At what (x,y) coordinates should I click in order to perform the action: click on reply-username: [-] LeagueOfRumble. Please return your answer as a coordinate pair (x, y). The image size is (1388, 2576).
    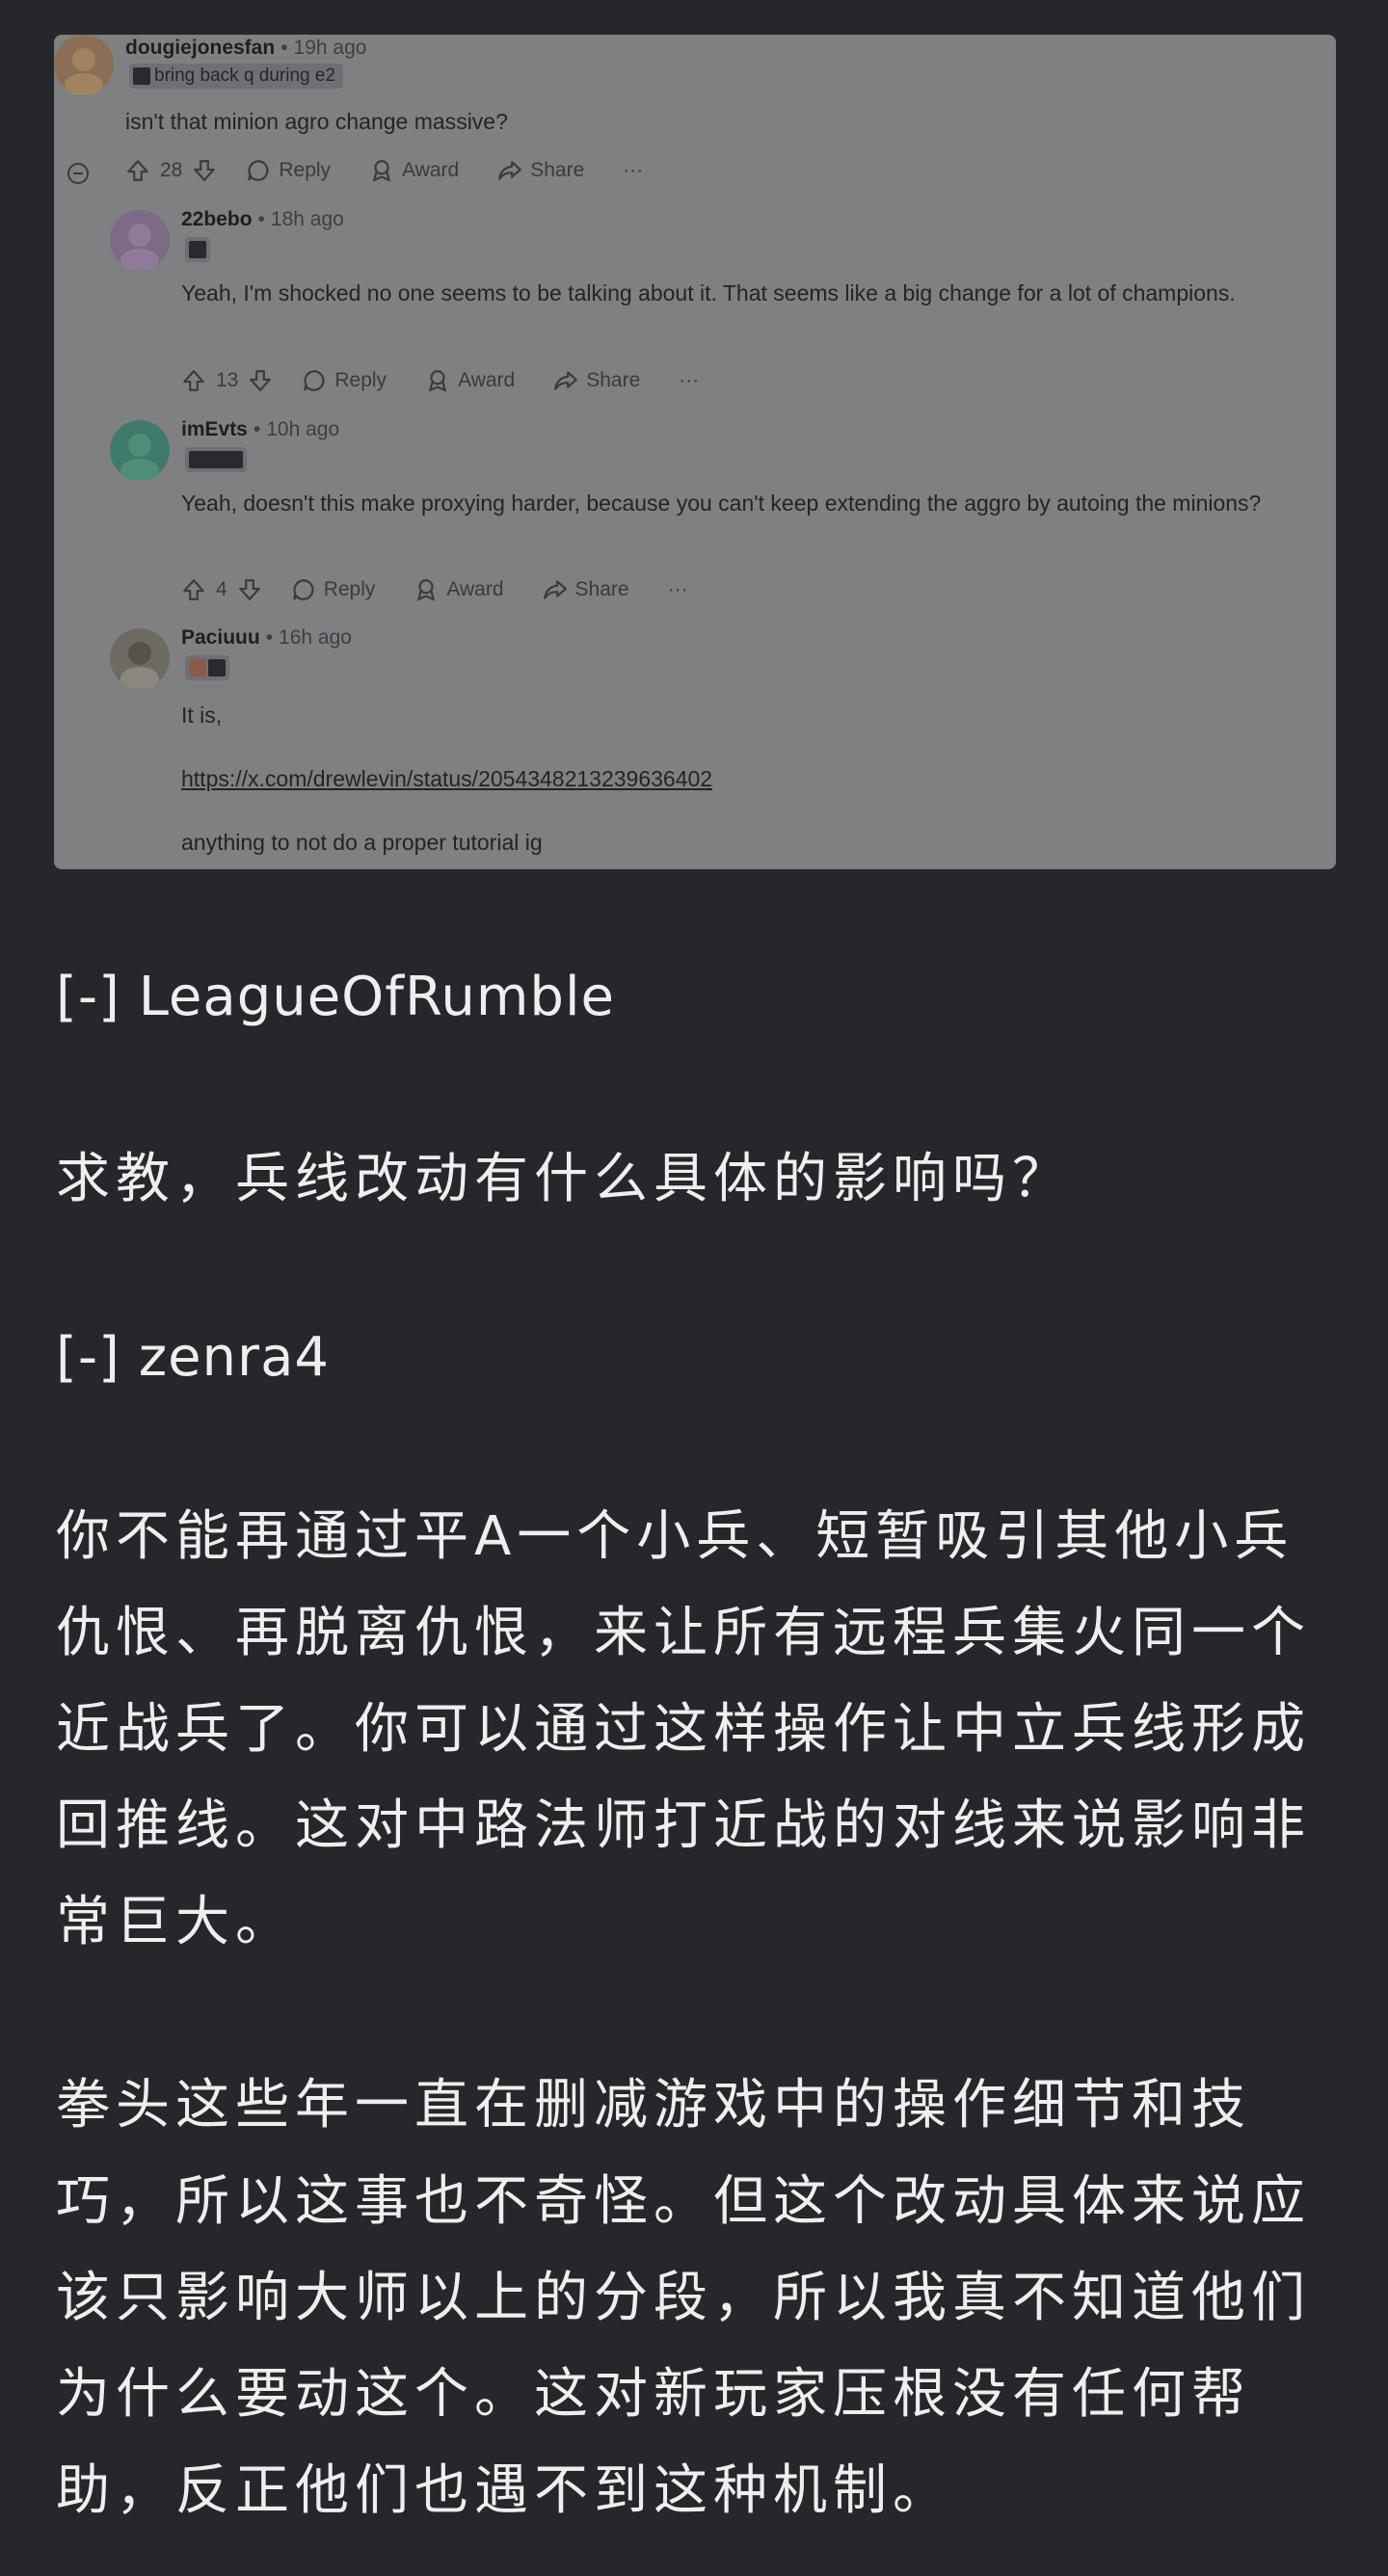
    Looking at the image, I should click on (335, 997).